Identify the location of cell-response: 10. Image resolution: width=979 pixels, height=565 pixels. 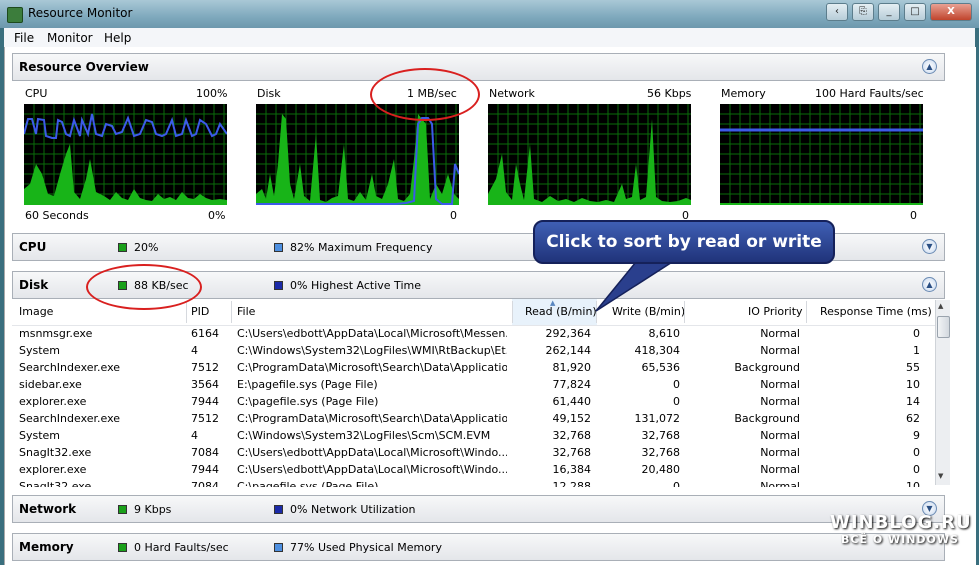
(913, 483).